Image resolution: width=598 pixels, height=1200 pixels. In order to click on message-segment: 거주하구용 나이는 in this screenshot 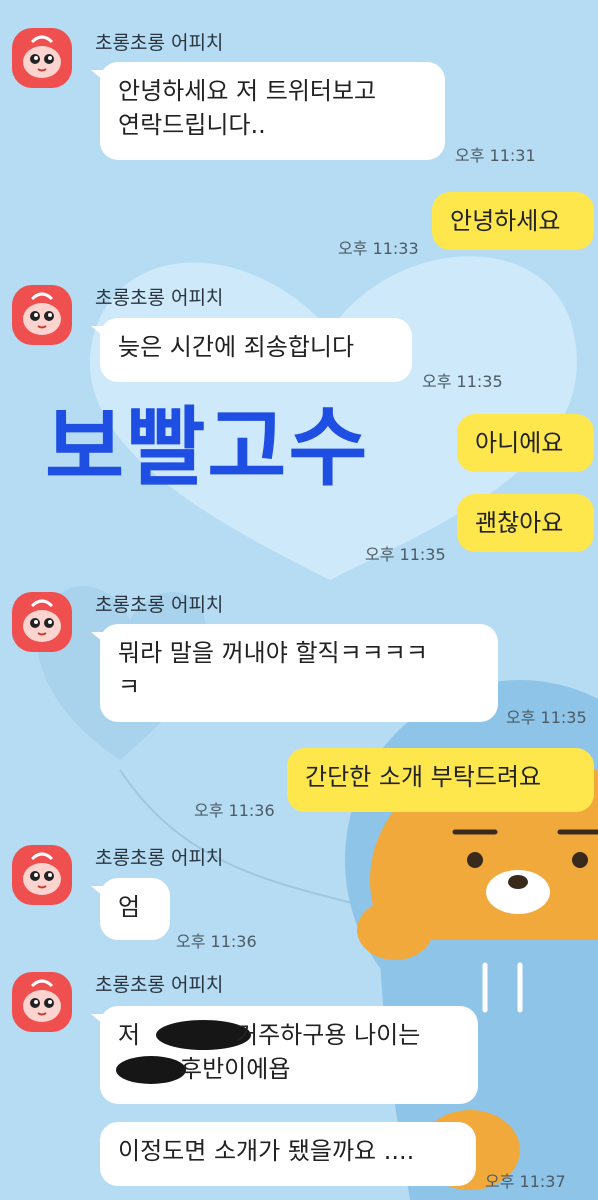, I will do `click(328, 1035)`.